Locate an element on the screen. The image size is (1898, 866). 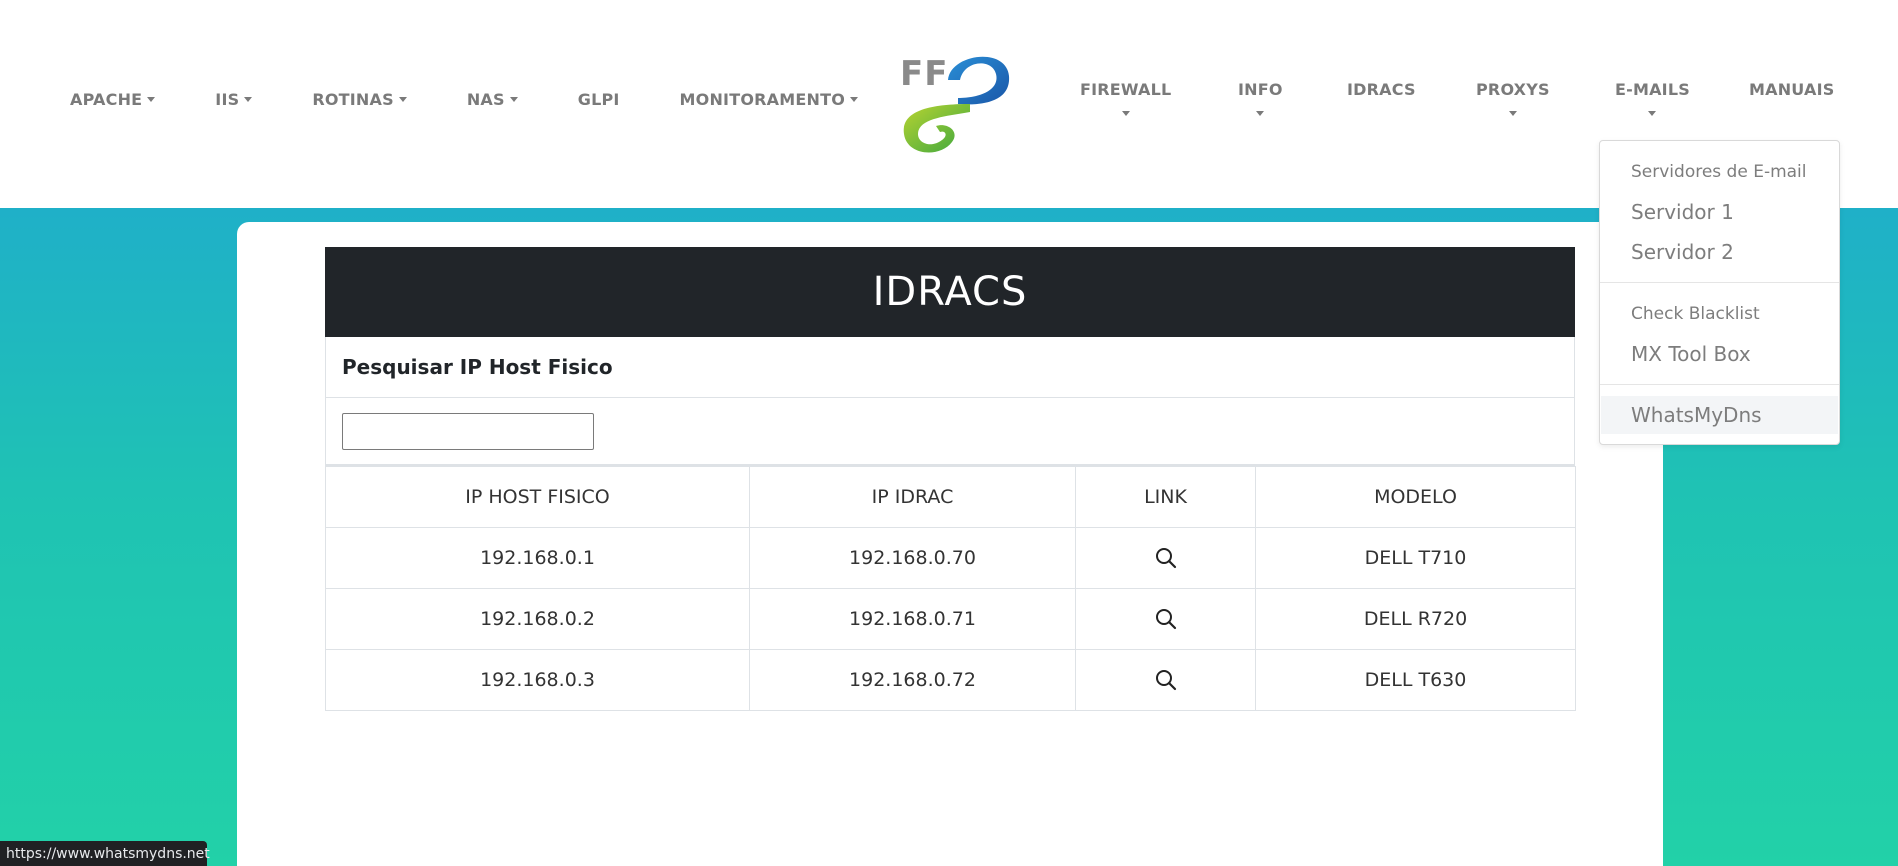
brand-logo: FF is located at coordinates (951, 103).